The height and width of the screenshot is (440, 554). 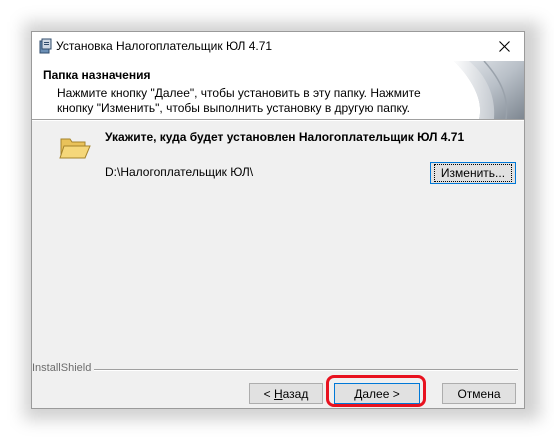 I want to click on cancel-label: Отмена, so click(x=479, y=393).